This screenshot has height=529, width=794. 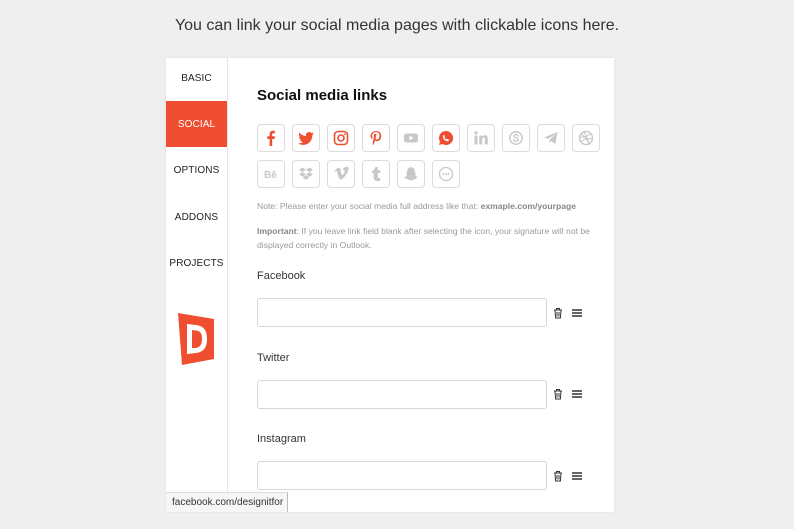 I want to click on instagram-label: Instagram, so click(x=281, y=439).